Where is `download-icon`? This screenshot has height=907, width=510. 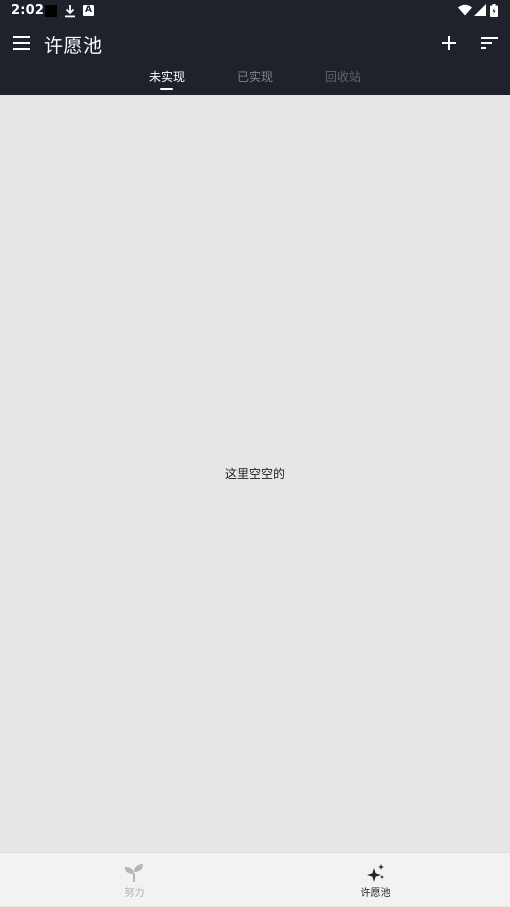 download-icon is located at coordinates (70, 11).